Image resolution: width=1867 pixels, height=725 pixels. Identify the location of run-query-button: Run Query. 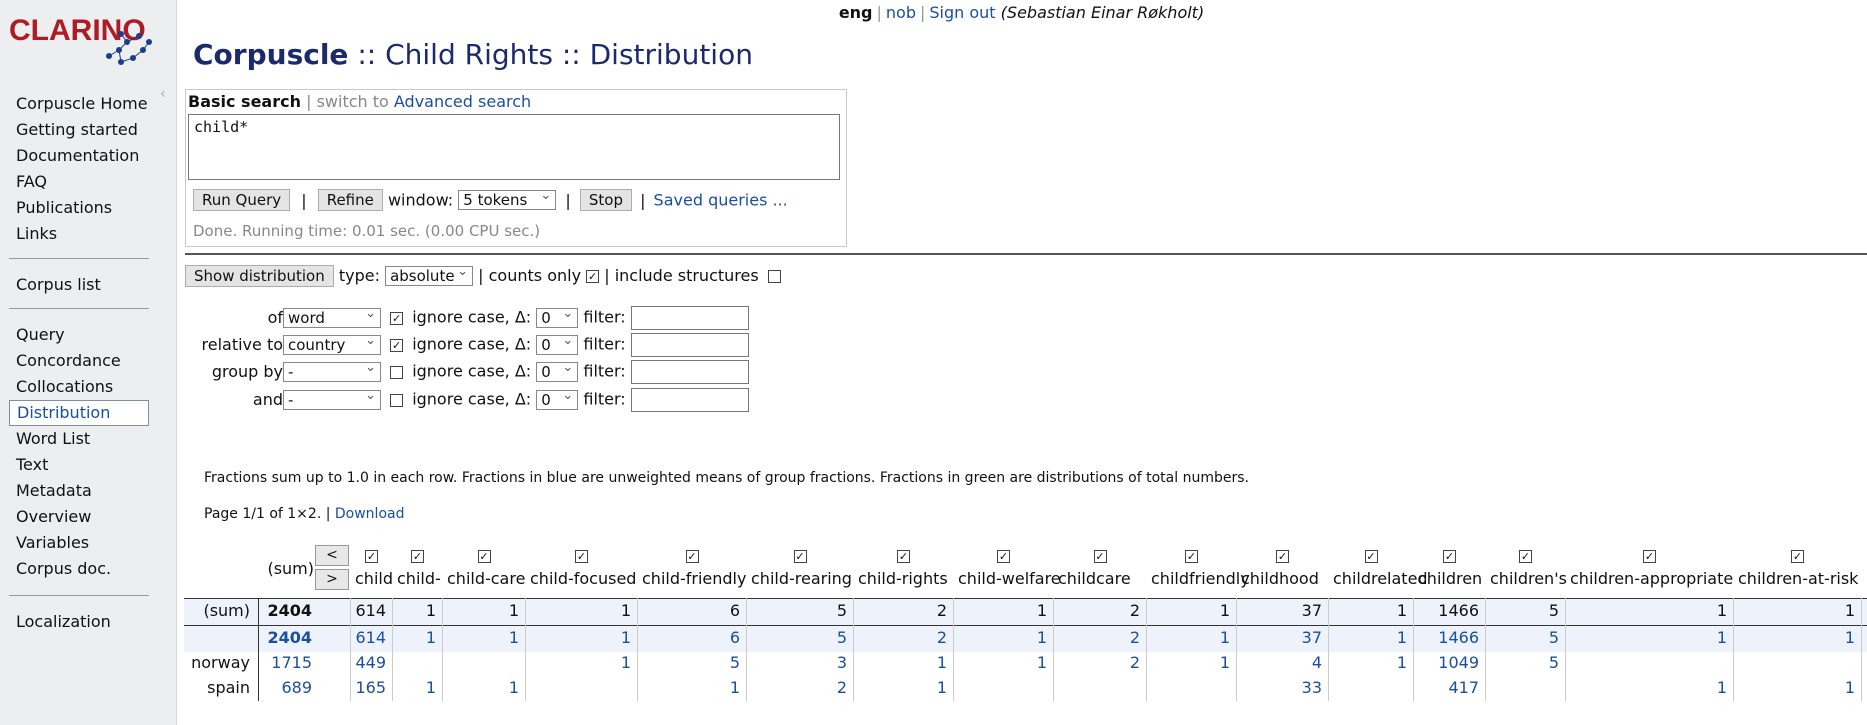
(242, 200).